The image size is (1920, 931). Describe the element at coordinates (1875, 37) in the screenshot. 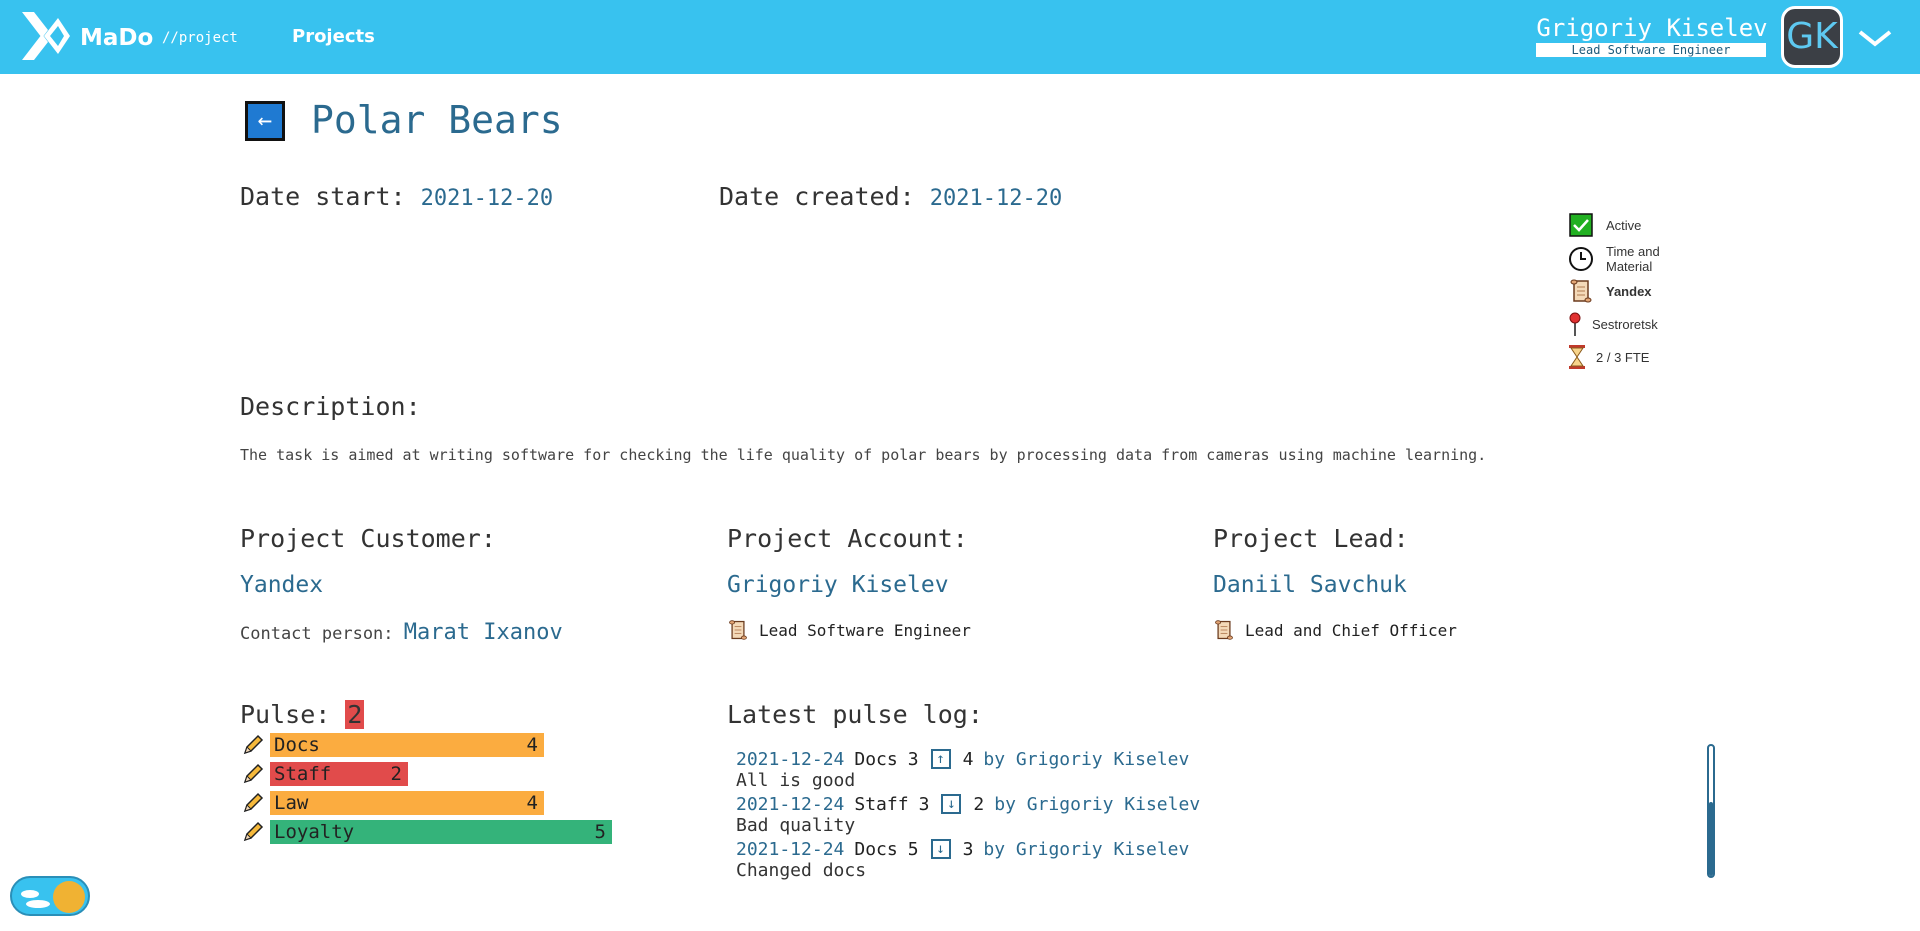

I see `chevron-down-icon` at that location.